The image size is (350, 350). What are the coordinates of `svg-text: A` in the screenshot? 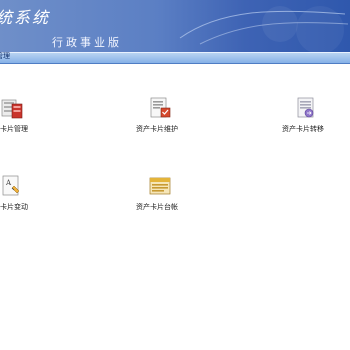 It's located at (8, 183).